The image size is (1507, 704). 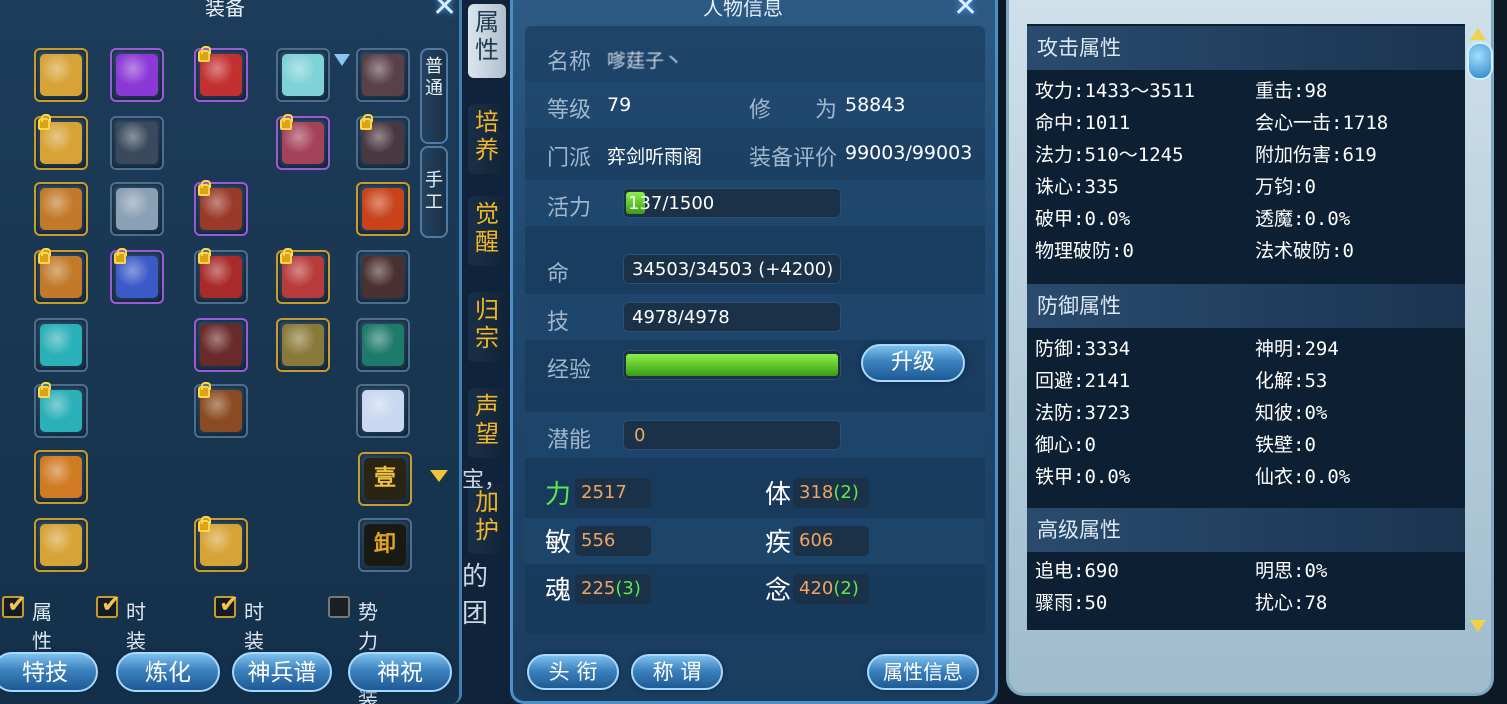 What do you see at coordinates (434, 96) in the screenshot?
I see `tab-normal: 普通` at bounding box center [434, 96].